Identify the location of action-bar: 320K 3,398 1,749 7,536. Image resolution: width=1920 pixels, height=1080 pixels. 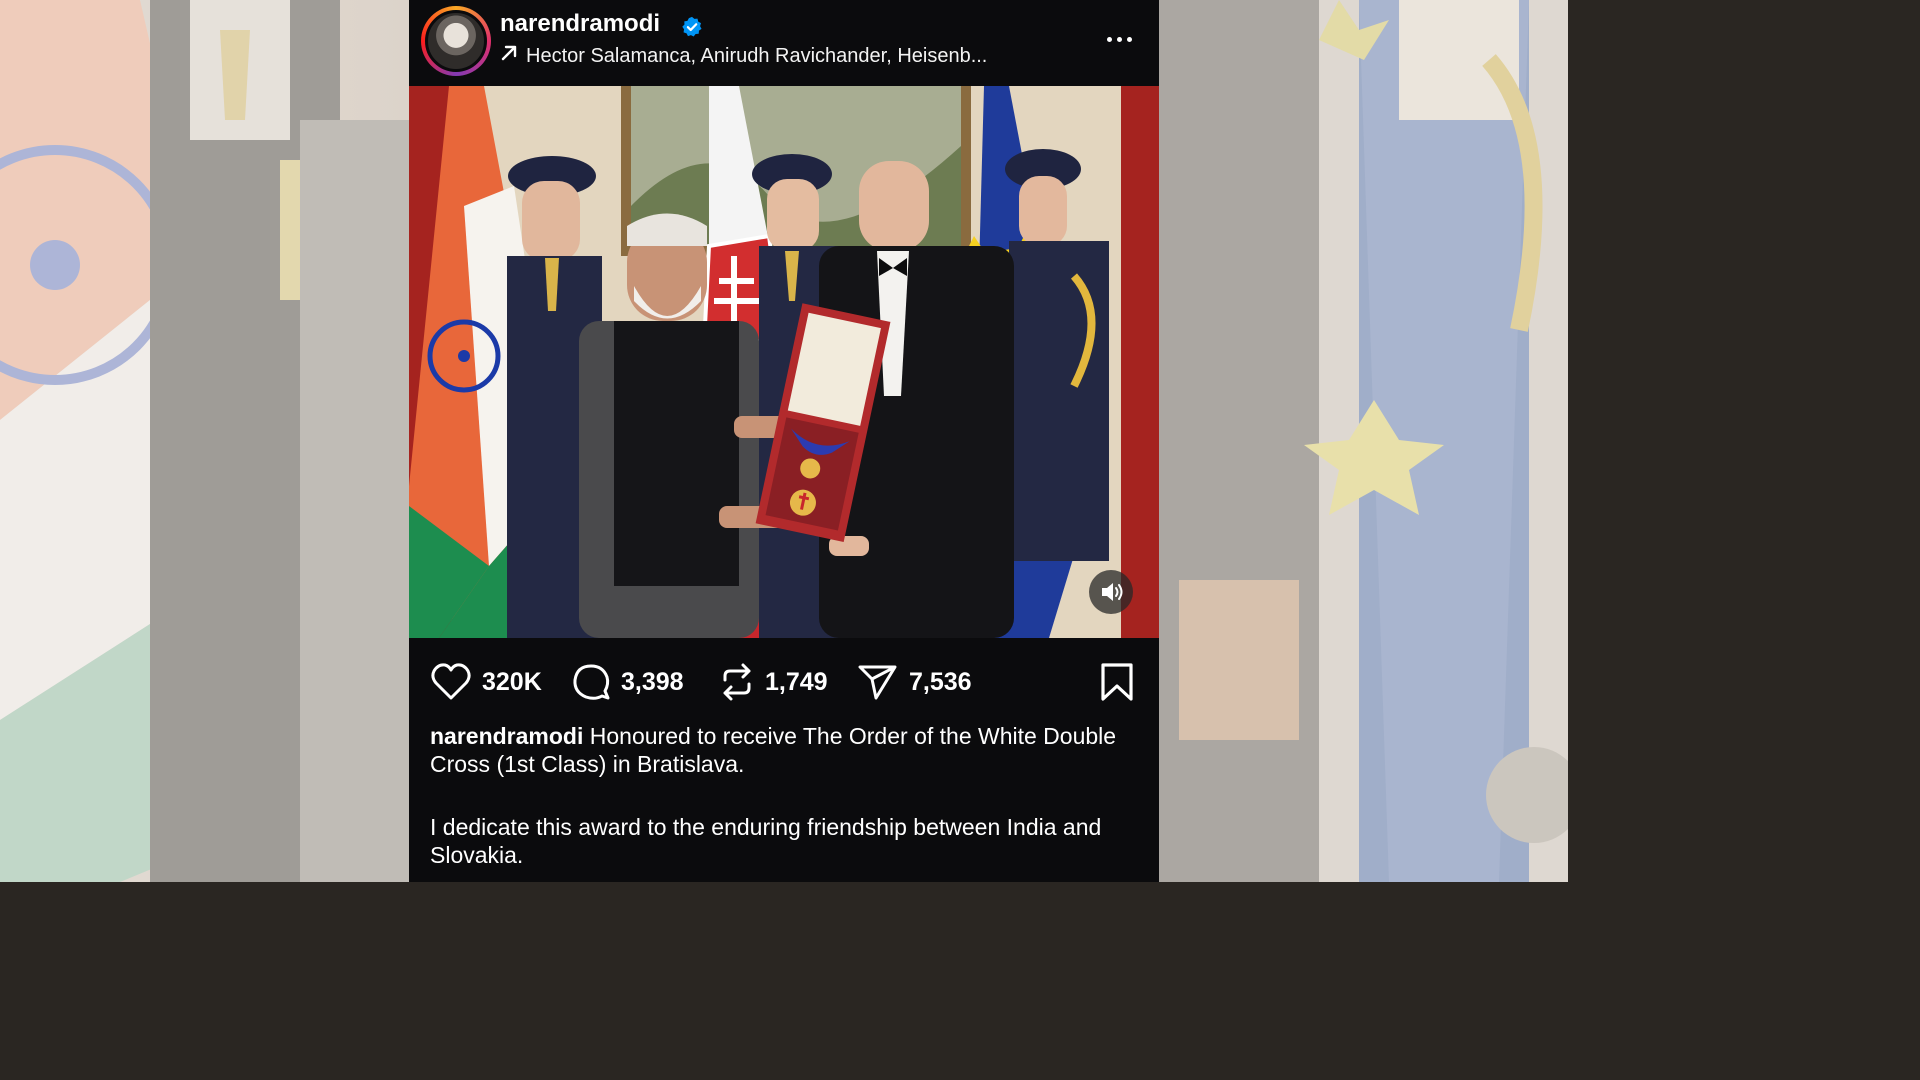
(784, 682).